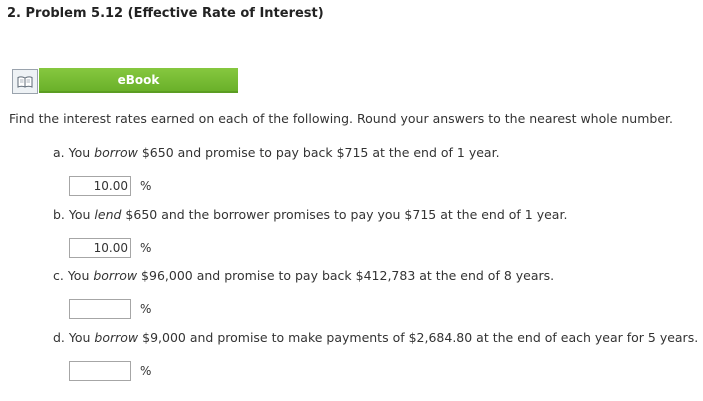 The height and width of the screenshot is (401, 703). What do you see at coordinates (115, 275) in the screenshot?
I see `question-c-verb: borrow` at bounding box center [115, 275].